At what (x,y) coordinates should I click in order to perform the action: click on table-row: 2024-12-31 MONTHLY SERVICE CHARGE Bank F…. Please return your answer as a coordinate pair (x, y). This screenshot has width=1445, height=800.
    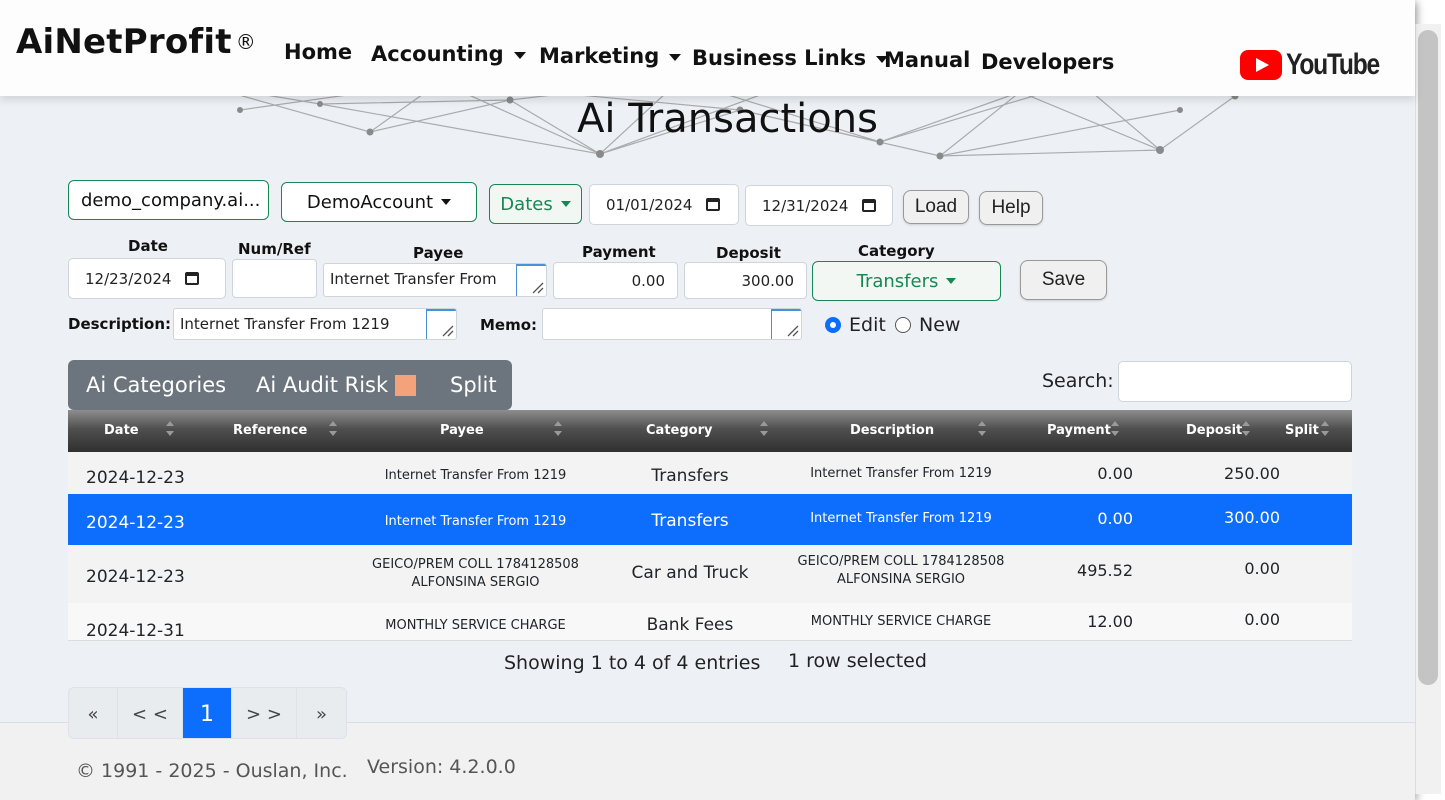
    Looking at the image, I should click on (710, 622).